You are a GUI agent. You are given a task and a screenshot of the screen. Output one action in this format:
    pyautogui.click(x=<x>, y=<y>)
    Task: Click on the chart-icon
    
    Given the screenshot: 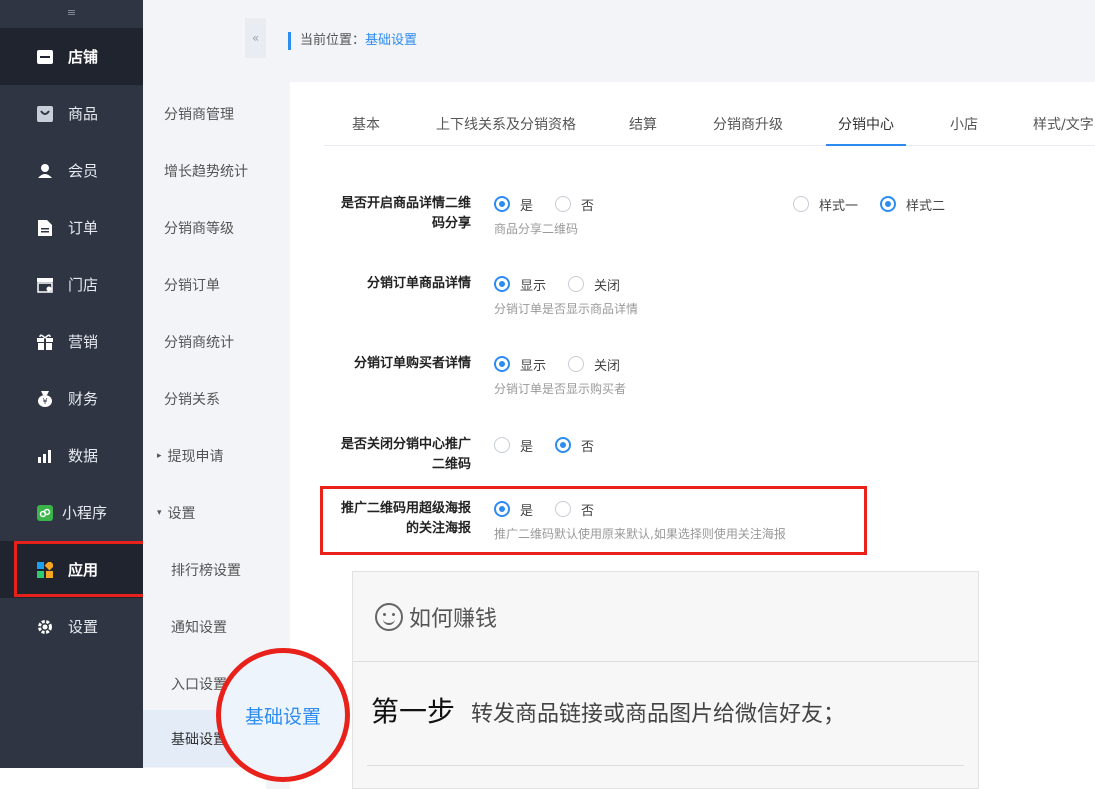 What is the action you would take?
    pyautogui.click(x=45, y=456)
    